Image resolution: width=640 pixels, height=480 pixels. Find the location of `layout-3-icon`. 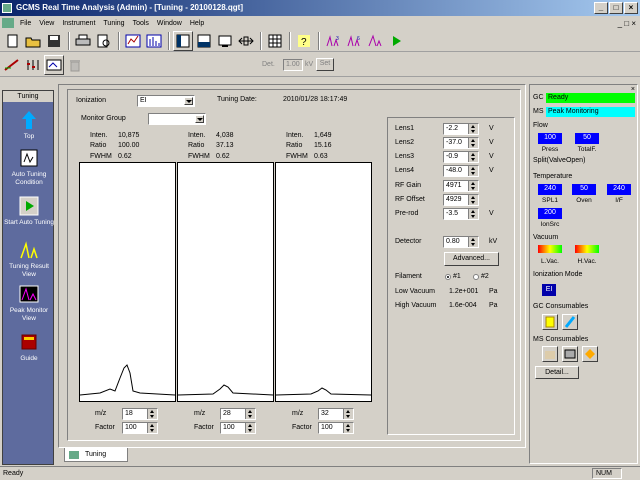

layout-3-icon is located at coordinates (225, 41).